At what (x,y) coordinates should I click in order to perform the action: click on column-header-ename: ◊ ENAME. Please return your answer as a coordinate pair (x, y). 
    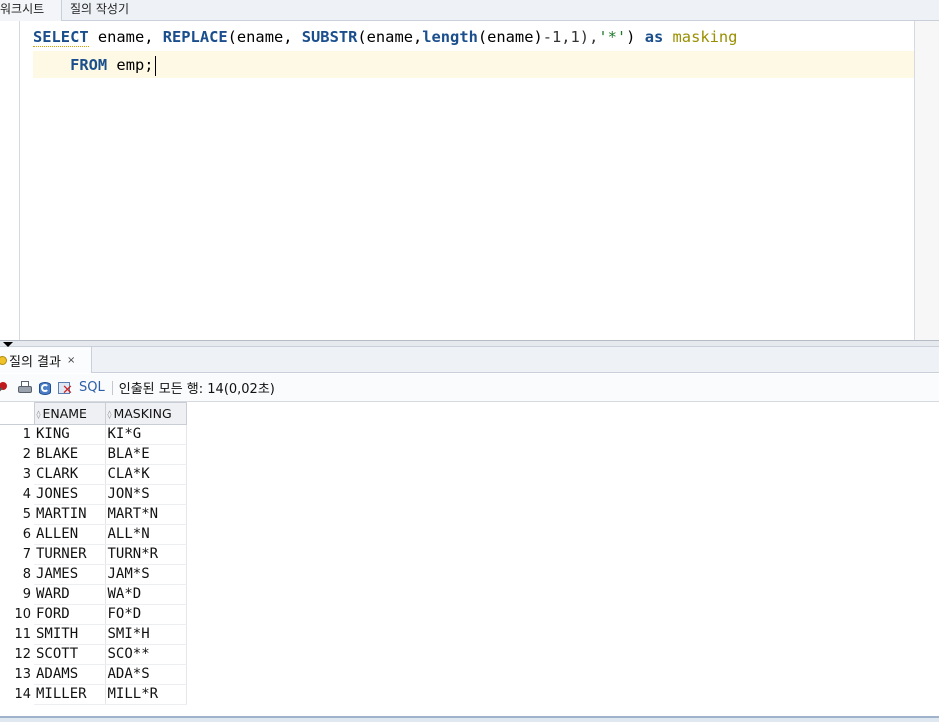
    Looking at the image, I should click on (69, 413).